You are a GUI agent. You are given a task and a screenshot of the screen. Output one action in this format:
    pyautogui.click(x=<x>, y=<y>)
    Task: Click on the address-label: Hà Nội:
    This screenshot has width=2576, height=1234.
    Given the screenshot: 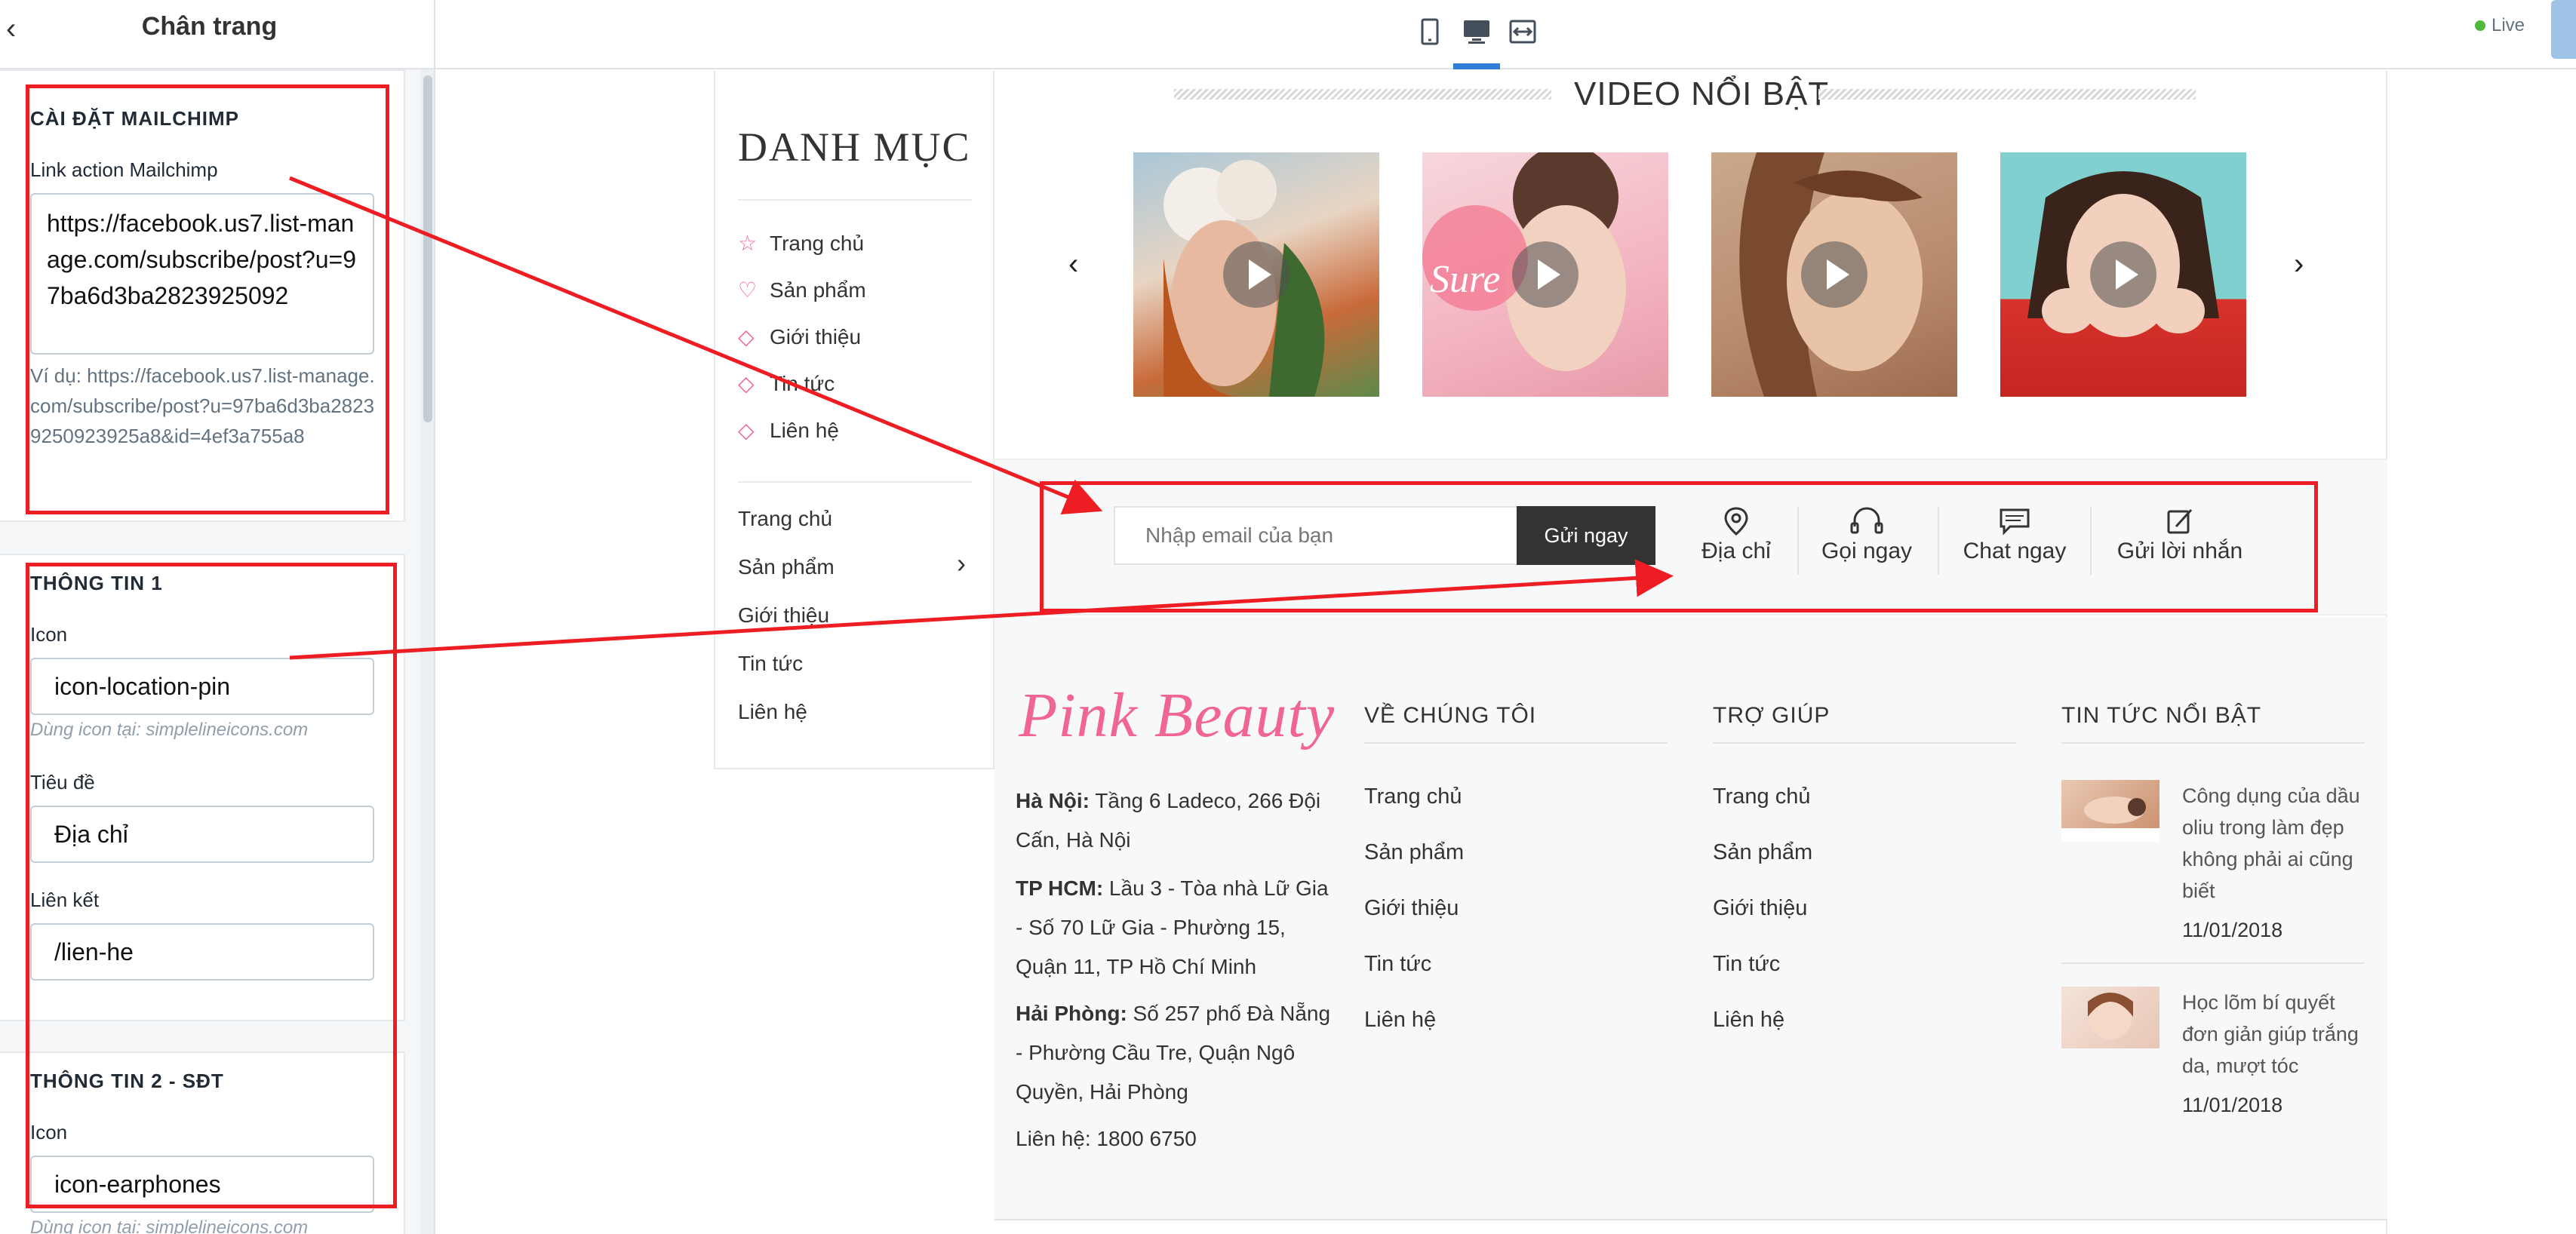 What is the action you would take?
    pyautogui.click(x=1053, y=800)
    